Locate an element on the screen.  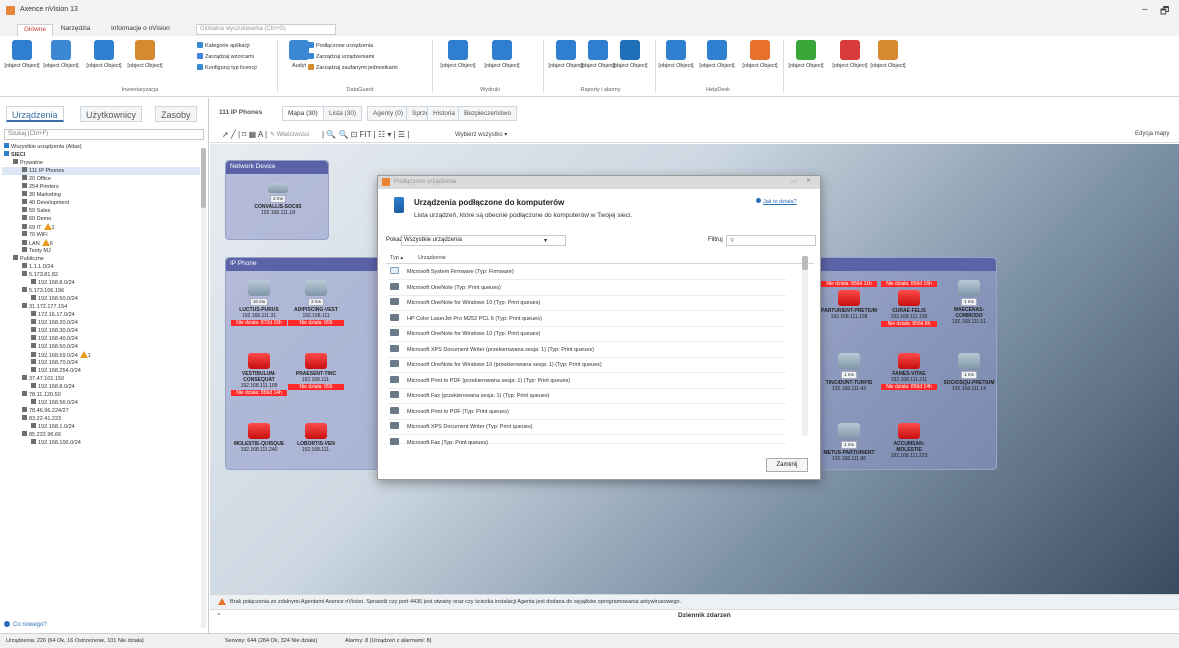
close-button: Zamknij is located at coordinates (787, 465).